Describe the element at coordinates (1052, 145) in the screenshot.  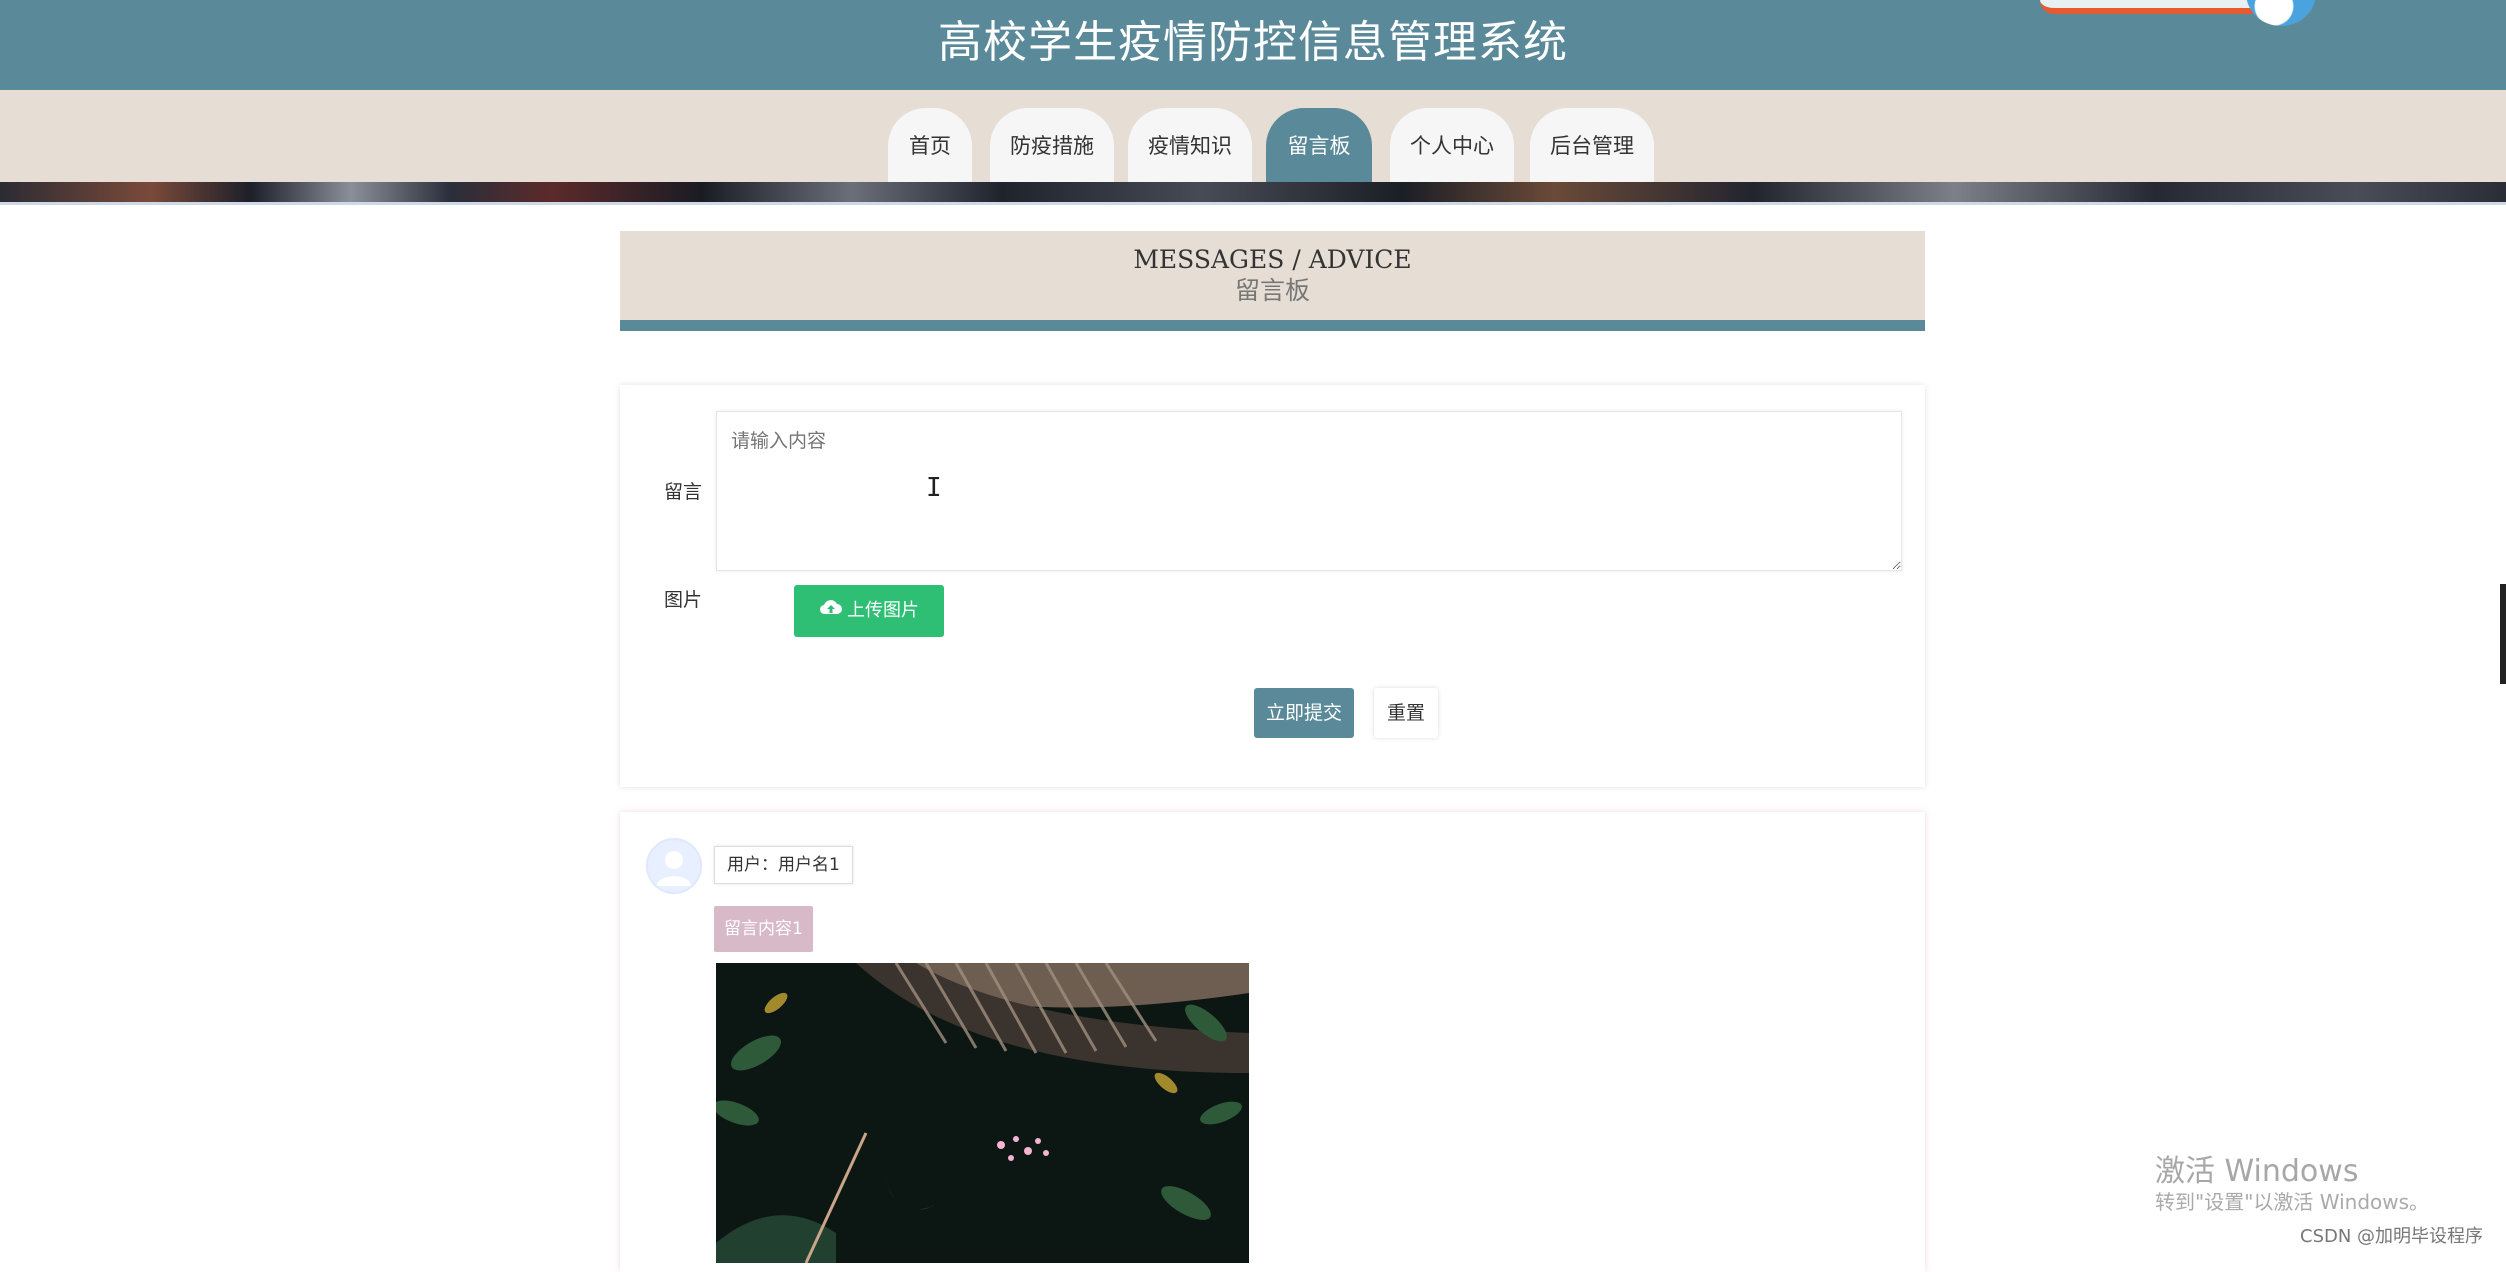
I see `nav-tab-prevention-measures: 防疫措施` at that location.